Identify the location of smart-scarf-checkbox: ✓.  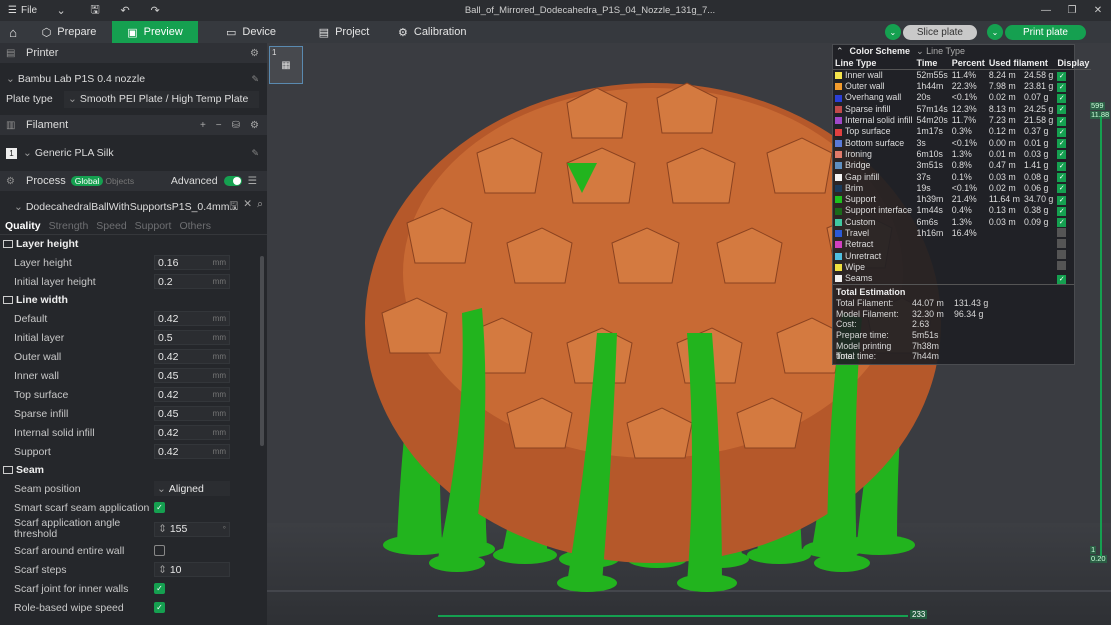
(159, 507).